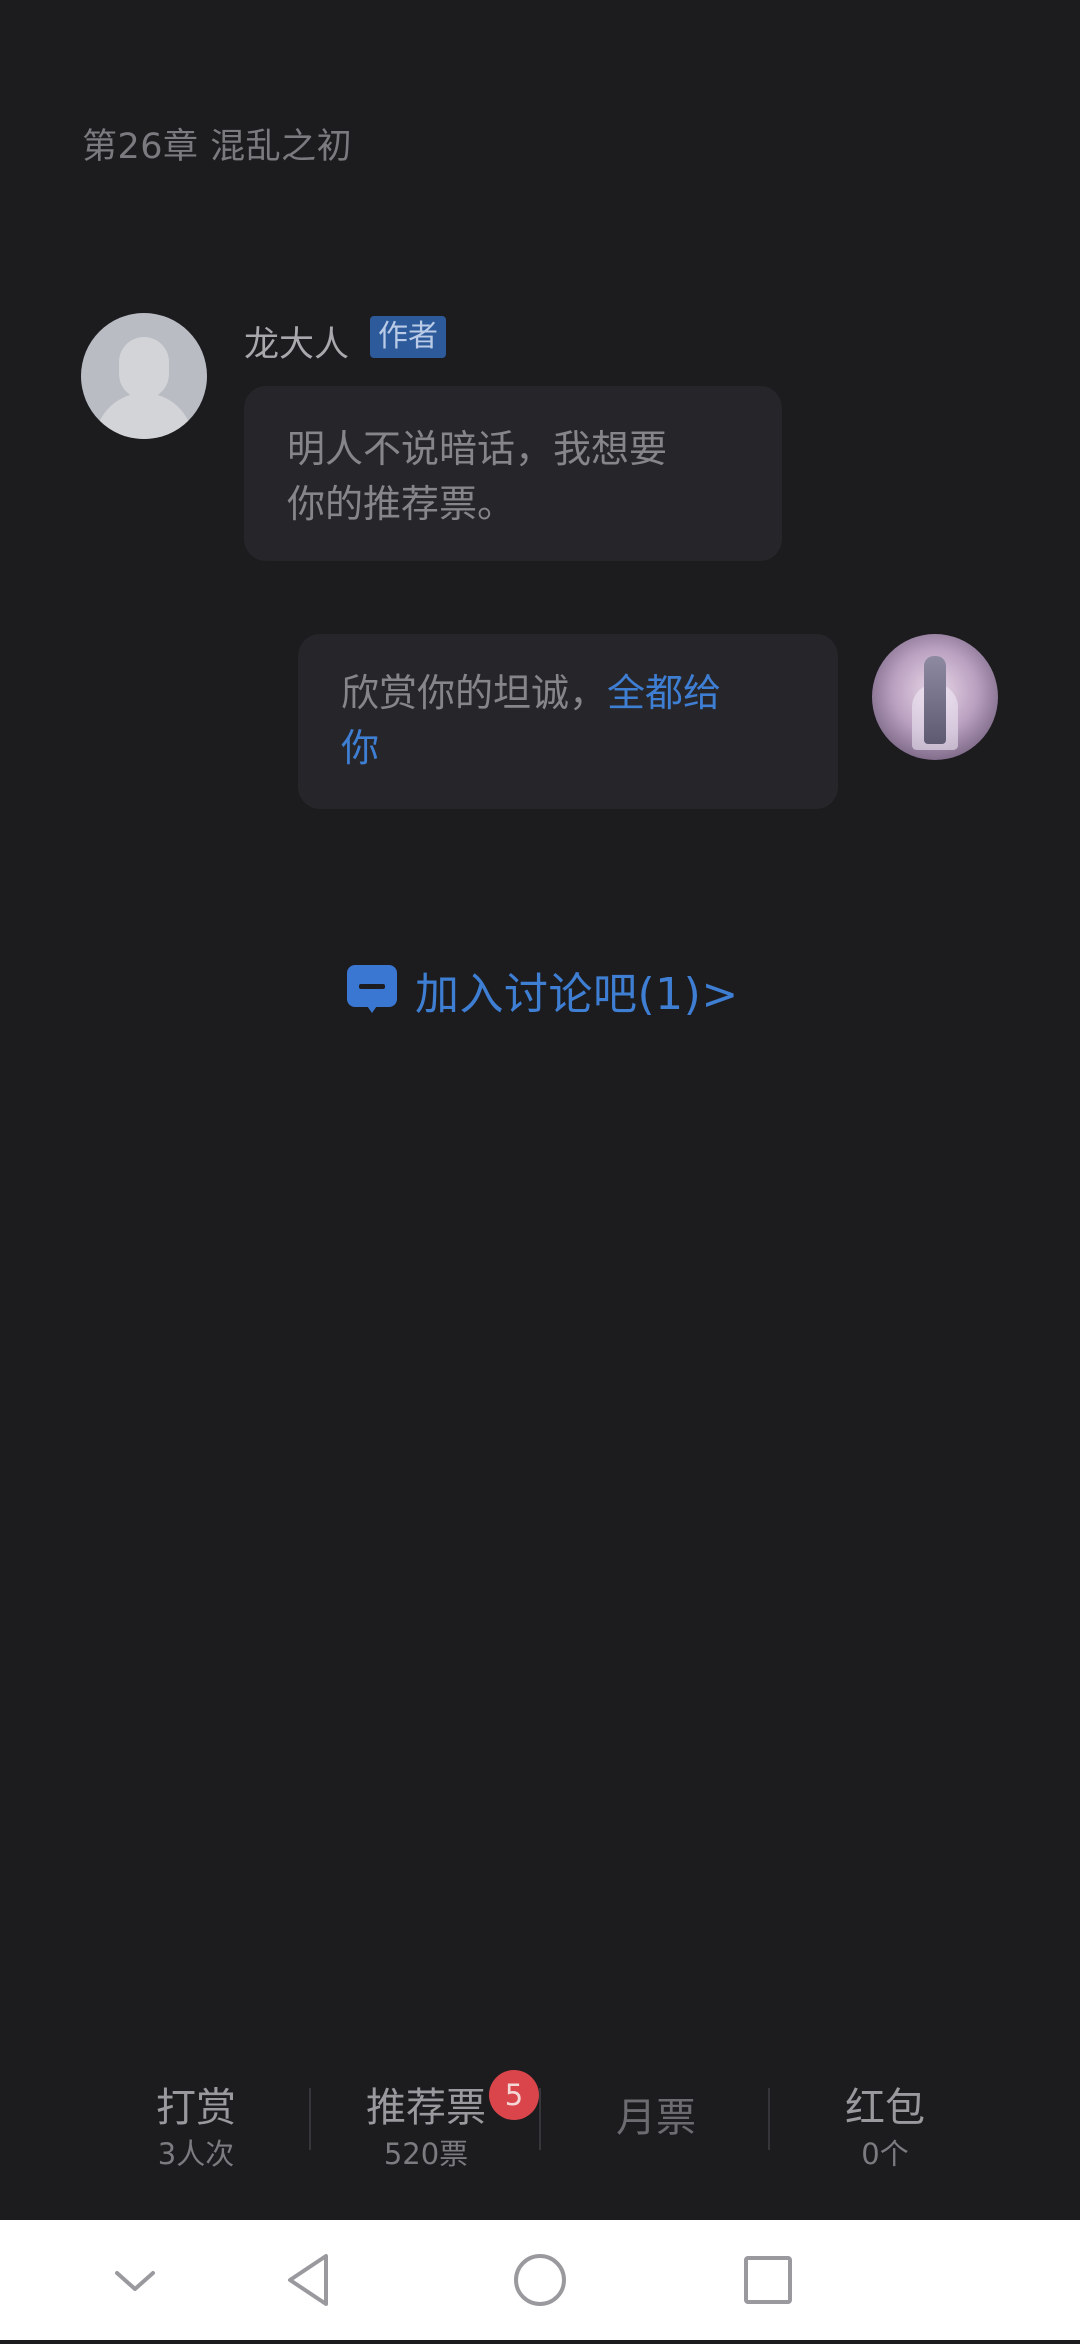  Describe the element at coordinates (513, 473) in the screenshot. I see `author-message-bubble: 明人不说暗话，我想要 你的推荐票。` at that location.